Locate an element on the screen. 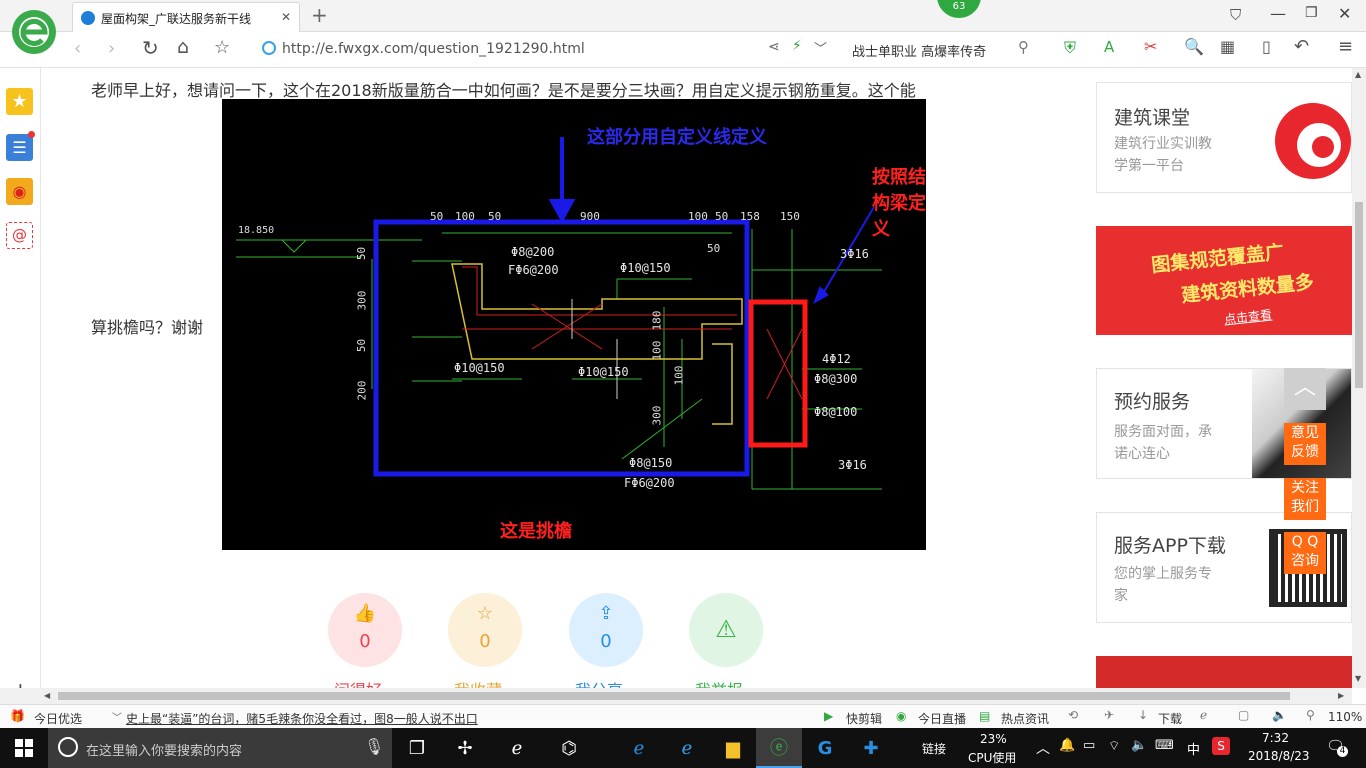  taskbar-search-box: 在这里输入你要搜索的内容 🎙 is located at coordinates (220, 748).